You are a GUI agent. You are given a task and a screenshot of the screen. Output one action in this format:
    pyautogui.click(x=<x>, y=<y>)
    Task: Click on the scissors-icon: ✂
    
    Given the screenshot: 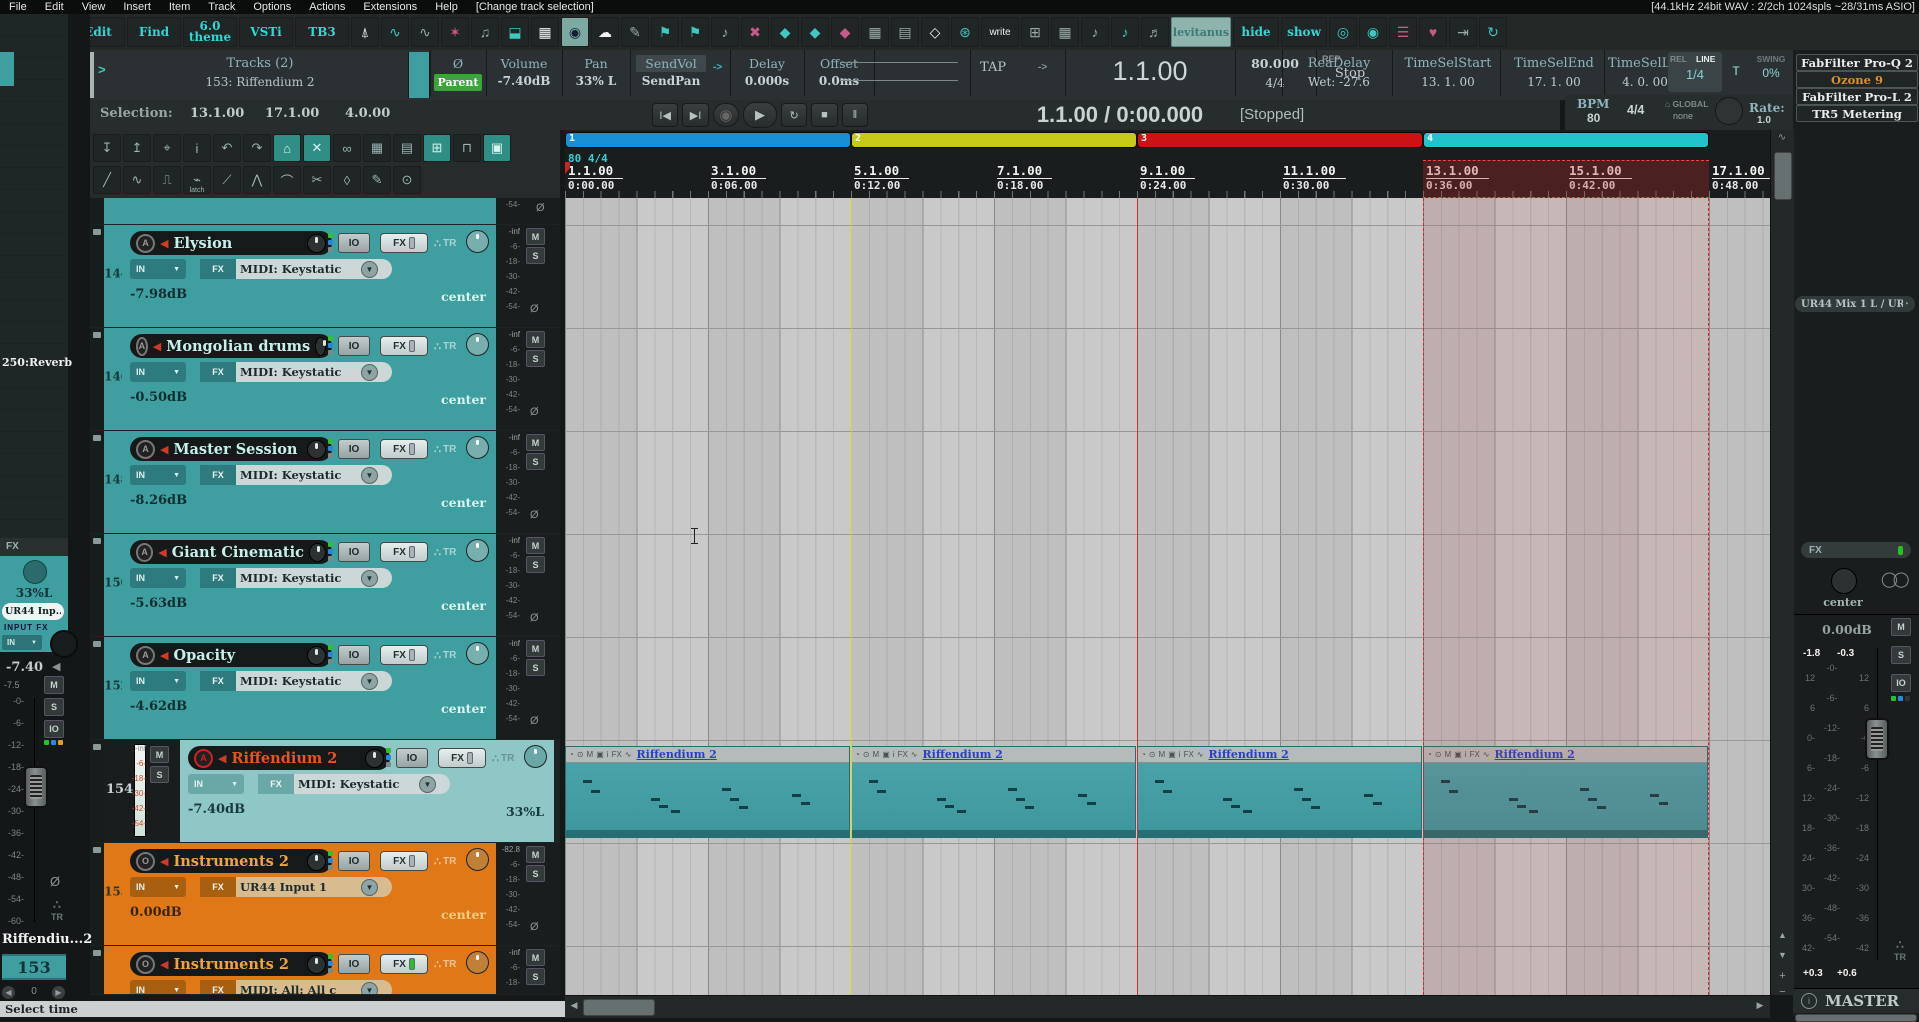 What is the action you would take?
    pyautogui.click(x=317, y=180)
    